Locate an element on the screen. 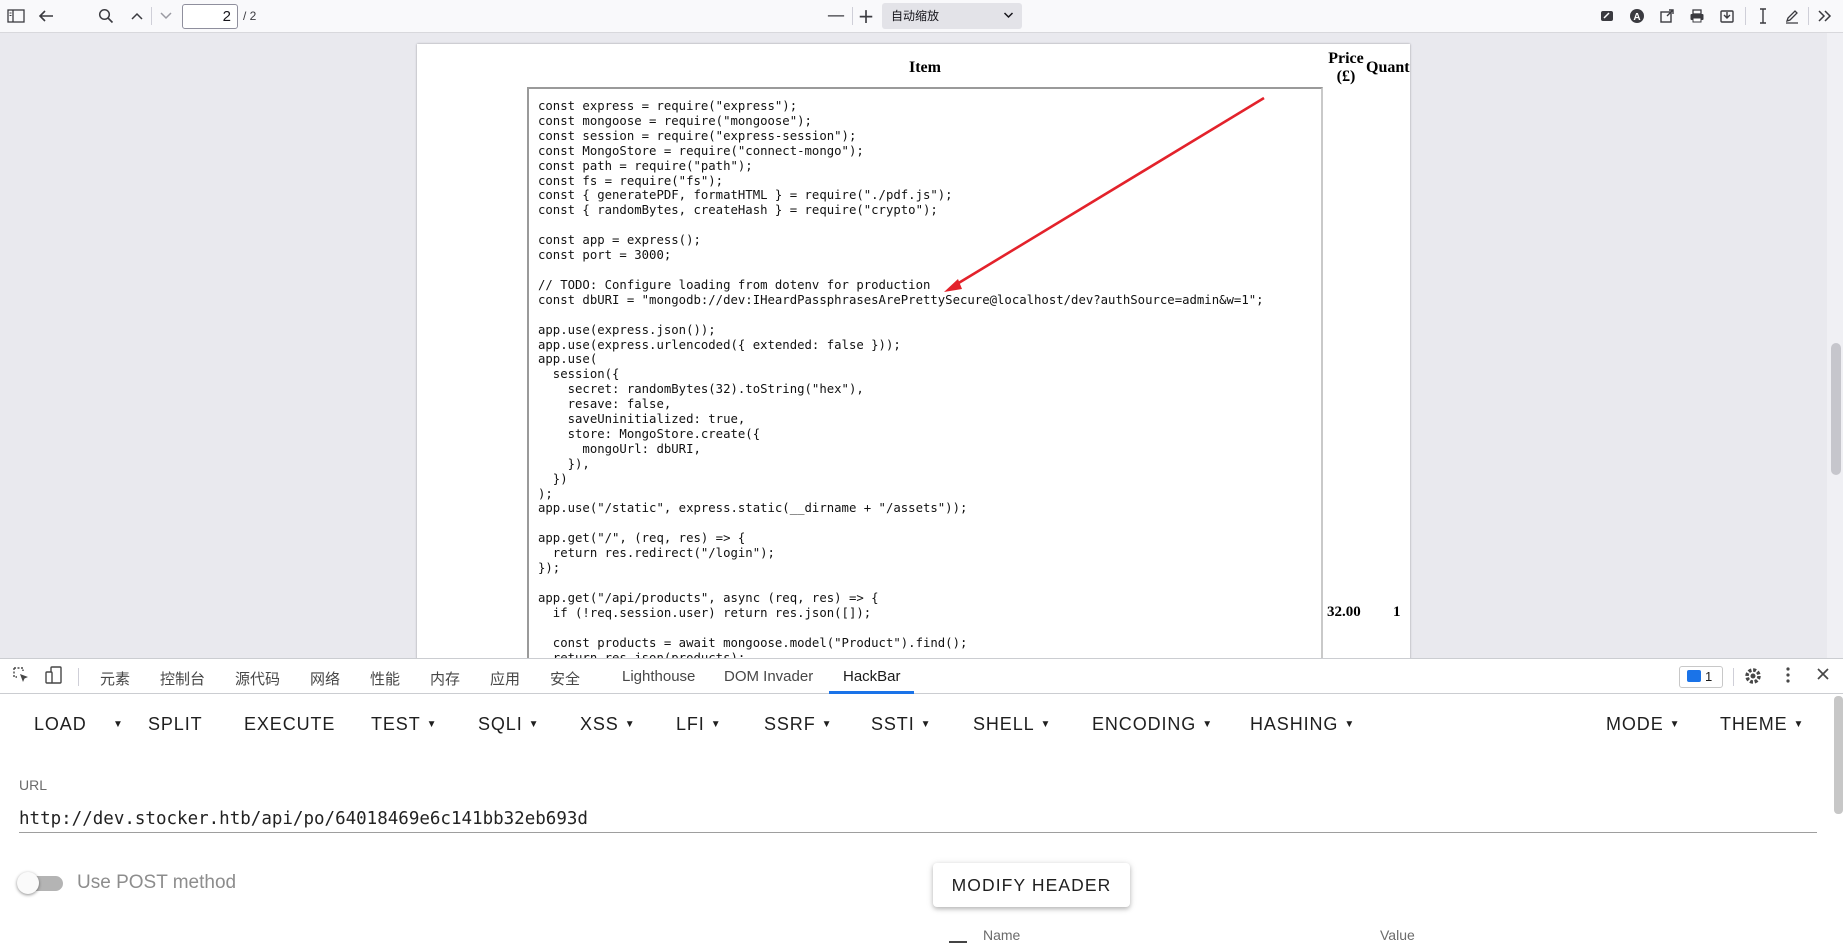 This screenshot has height=948, width=1843. ssrf-menu-label: SSRF is located at coordinates (790, 724).